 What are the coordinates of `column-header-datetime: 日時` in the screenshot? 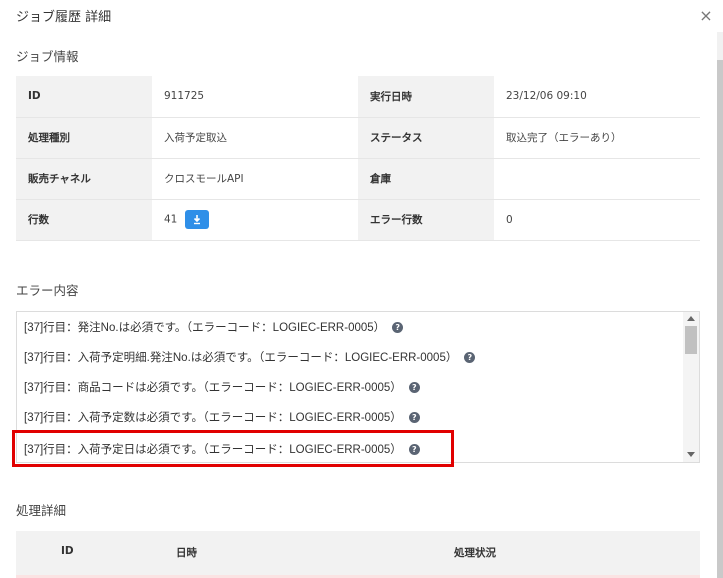 It's located at (186, 552).